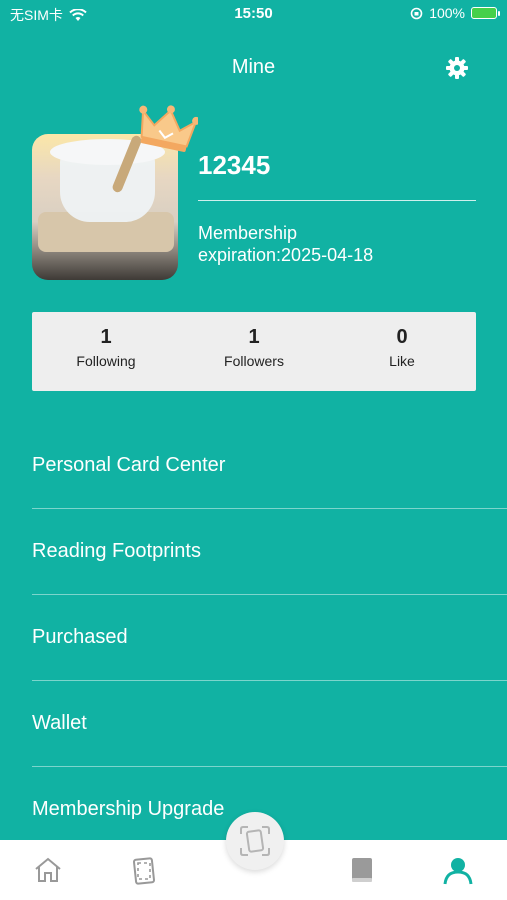 This screenshot has width=507, height=900. Describe the element at coordinates (253, 14) in the screenshot. I see `status-bar: 无SIM卡 15:50 100%` at that location.